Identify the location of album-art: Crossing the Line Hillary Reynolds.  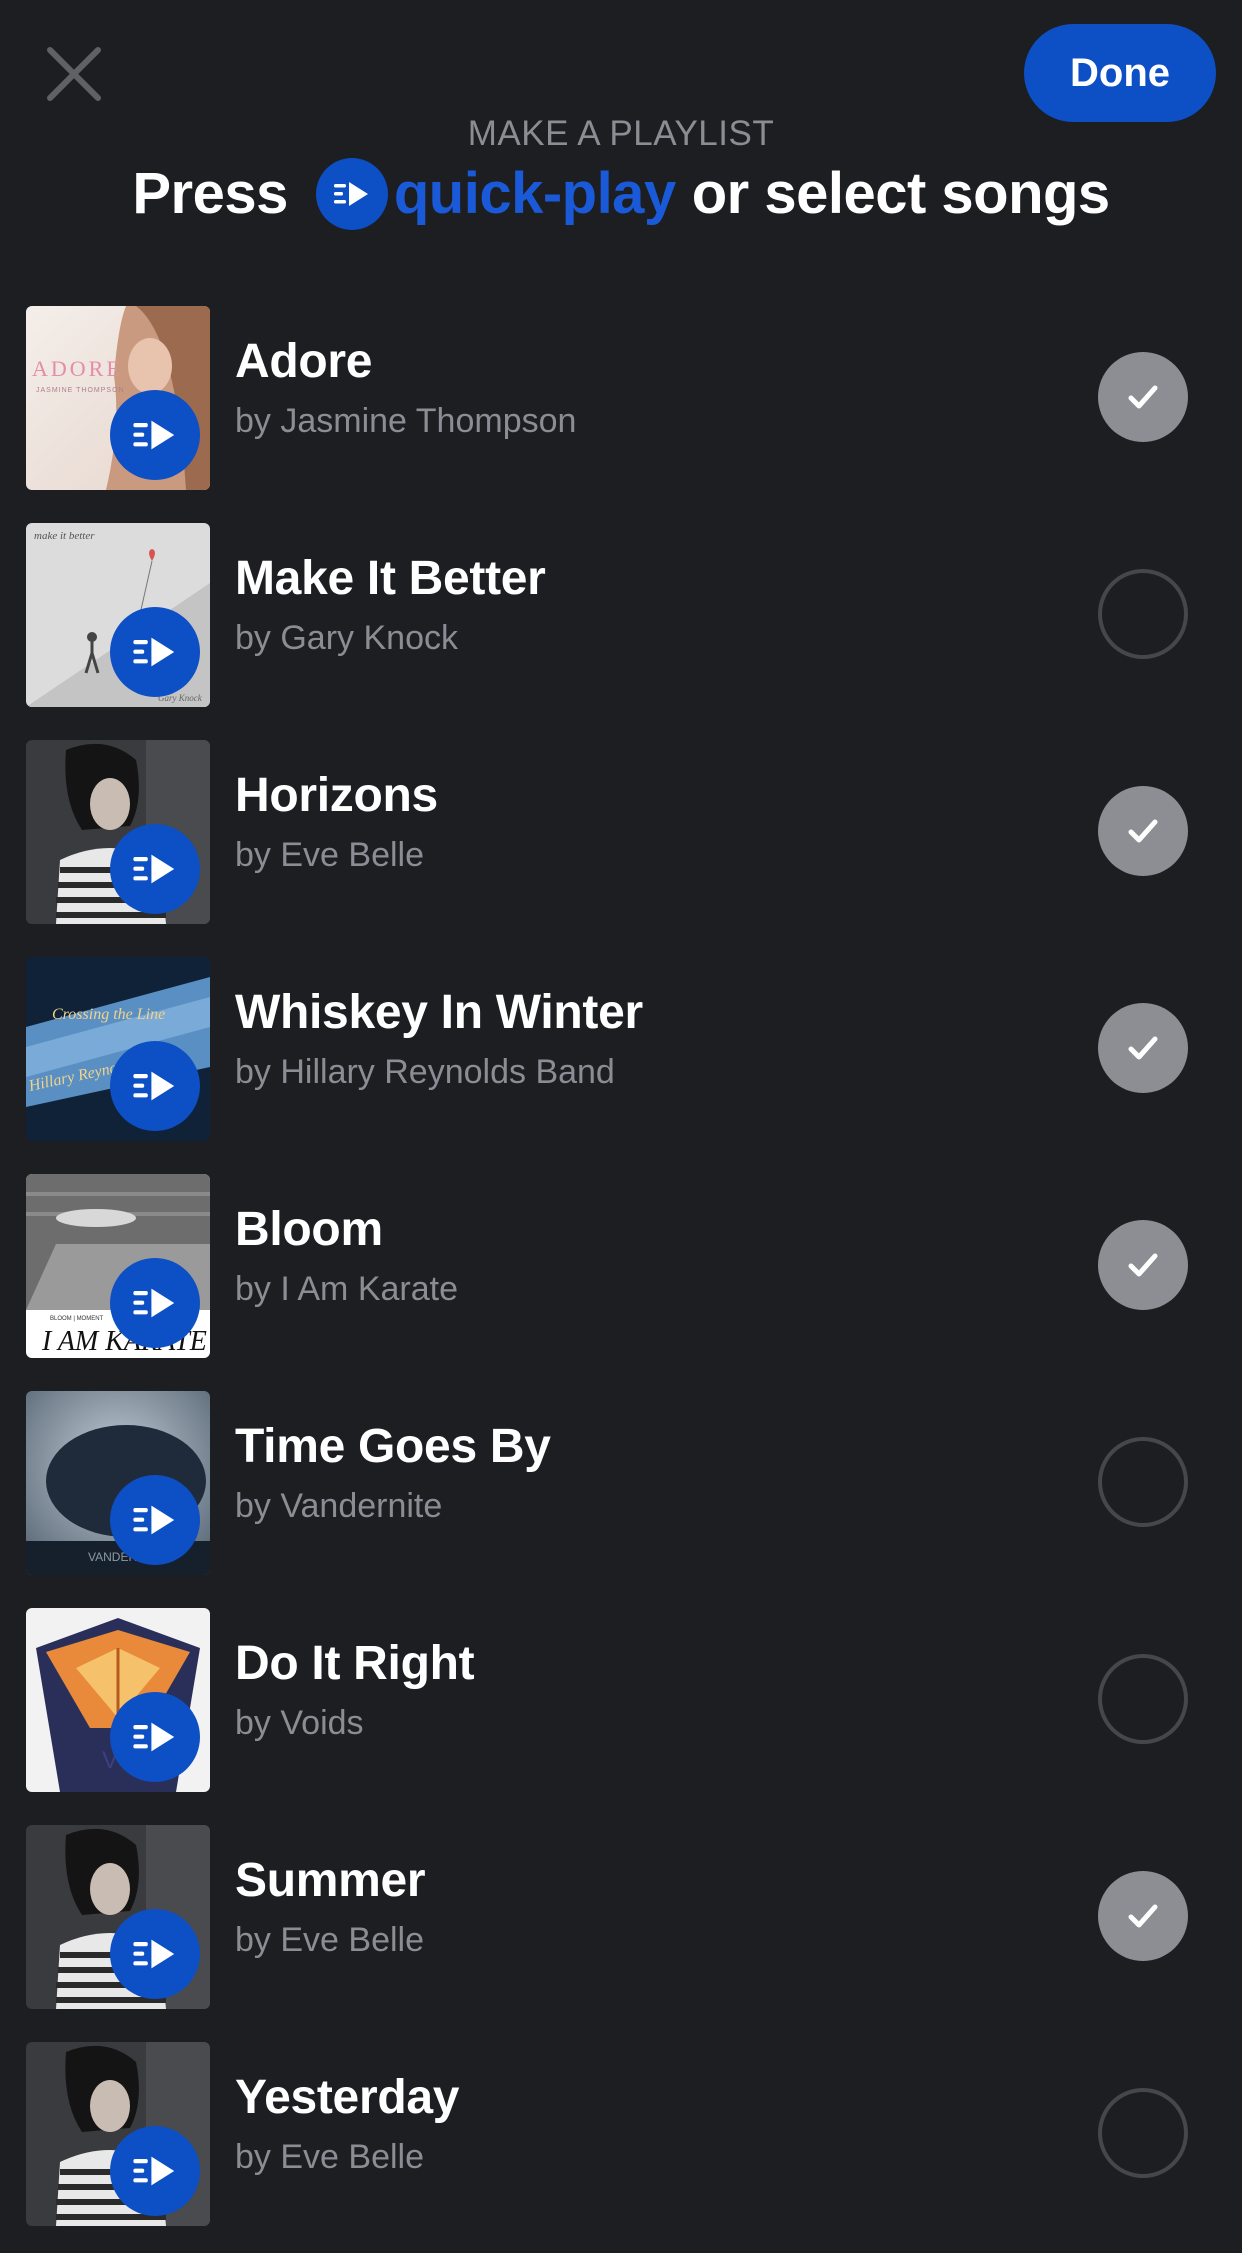
(118, 1049).